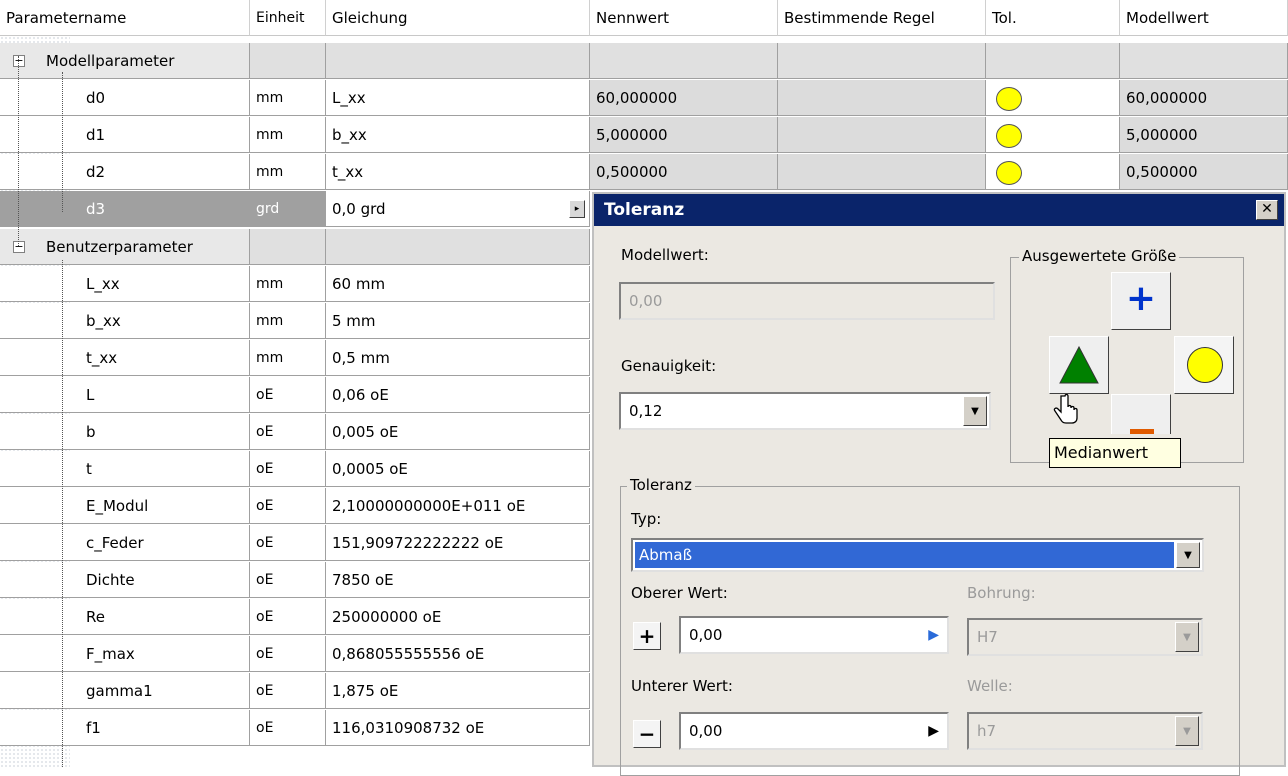  Describe the element at coordinates (458, 432) in the screenshot. I see `equation-cell: 0,005 oE` at that location.